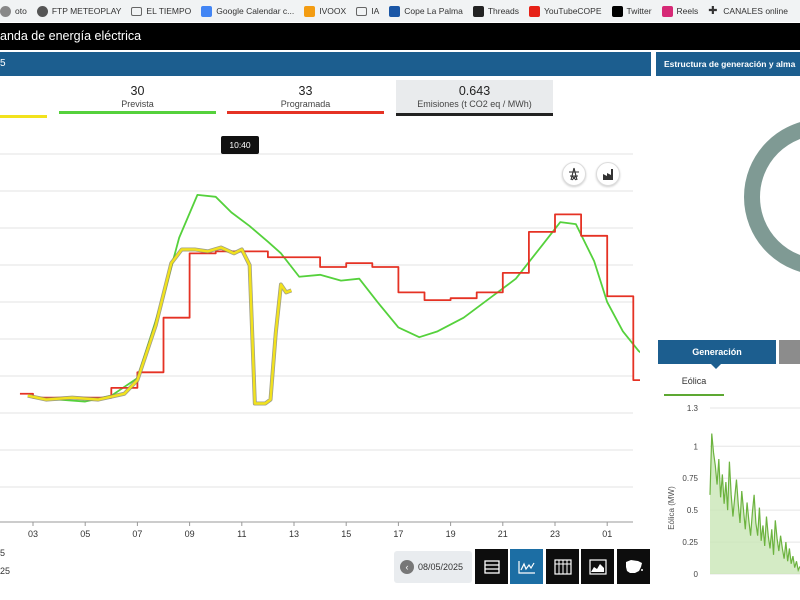 Image resolution: width=800 pixels, height=600 pixels. What do you see at coordinates (671, 508) in the screenshot?
I see `eolica-y-axis-label: Eólica (MW)` at bounding box center [671, 508].